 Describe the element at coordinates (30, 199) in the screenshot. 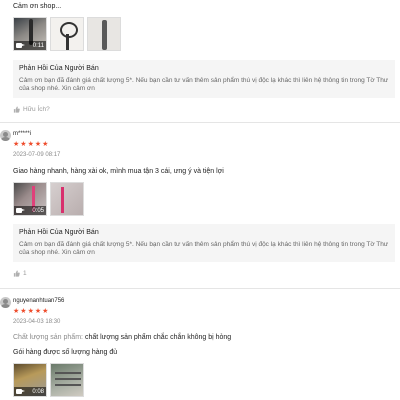

I see `review-video-thumbnail: 0:05` at that location.